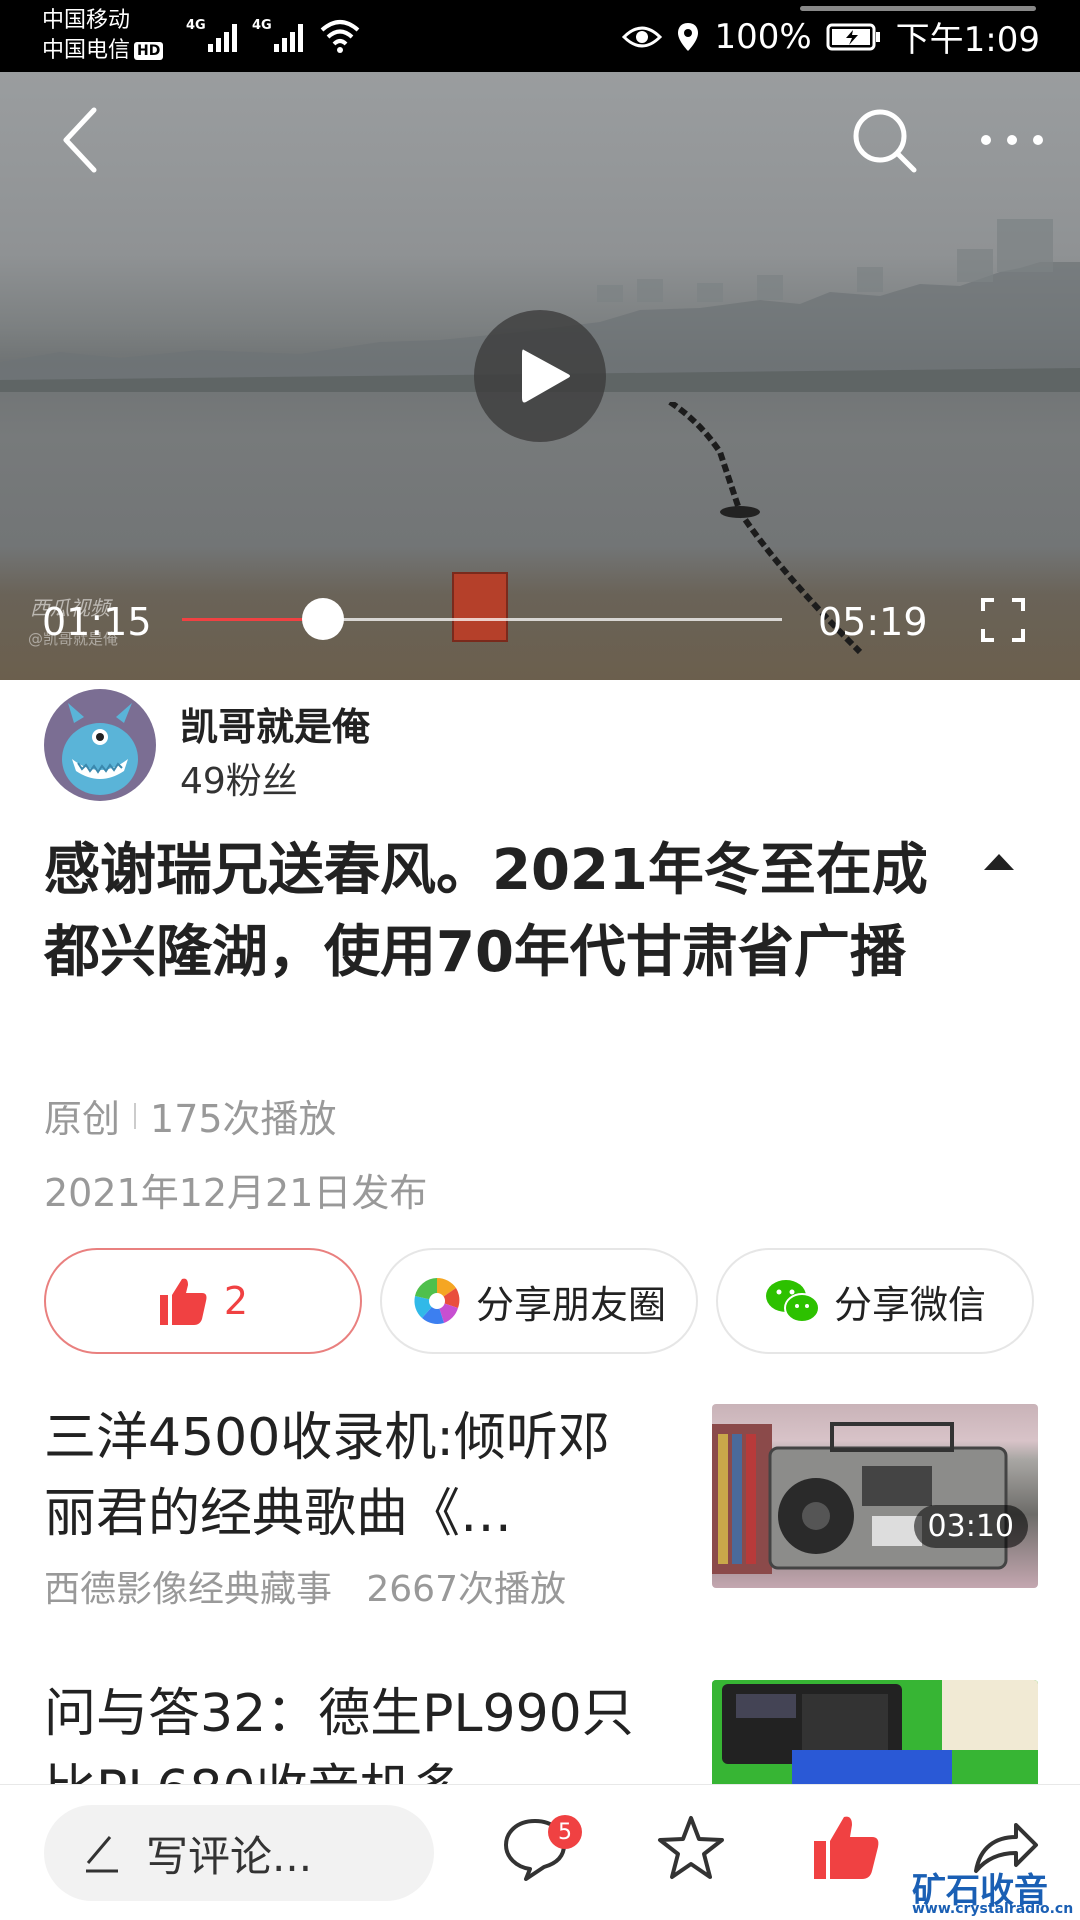  Describe the element at coordinates (323, 619) in the screenshot. I see `progress-thumb` at that location.